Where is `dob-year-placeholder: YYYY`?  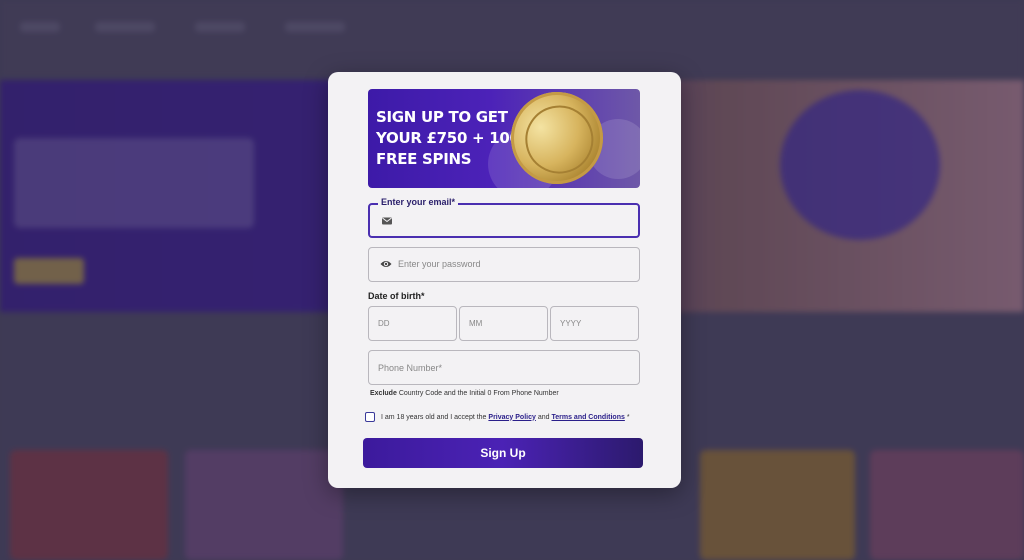 dob-year-placeholder: YYYY is located at coordinates (571, 323).